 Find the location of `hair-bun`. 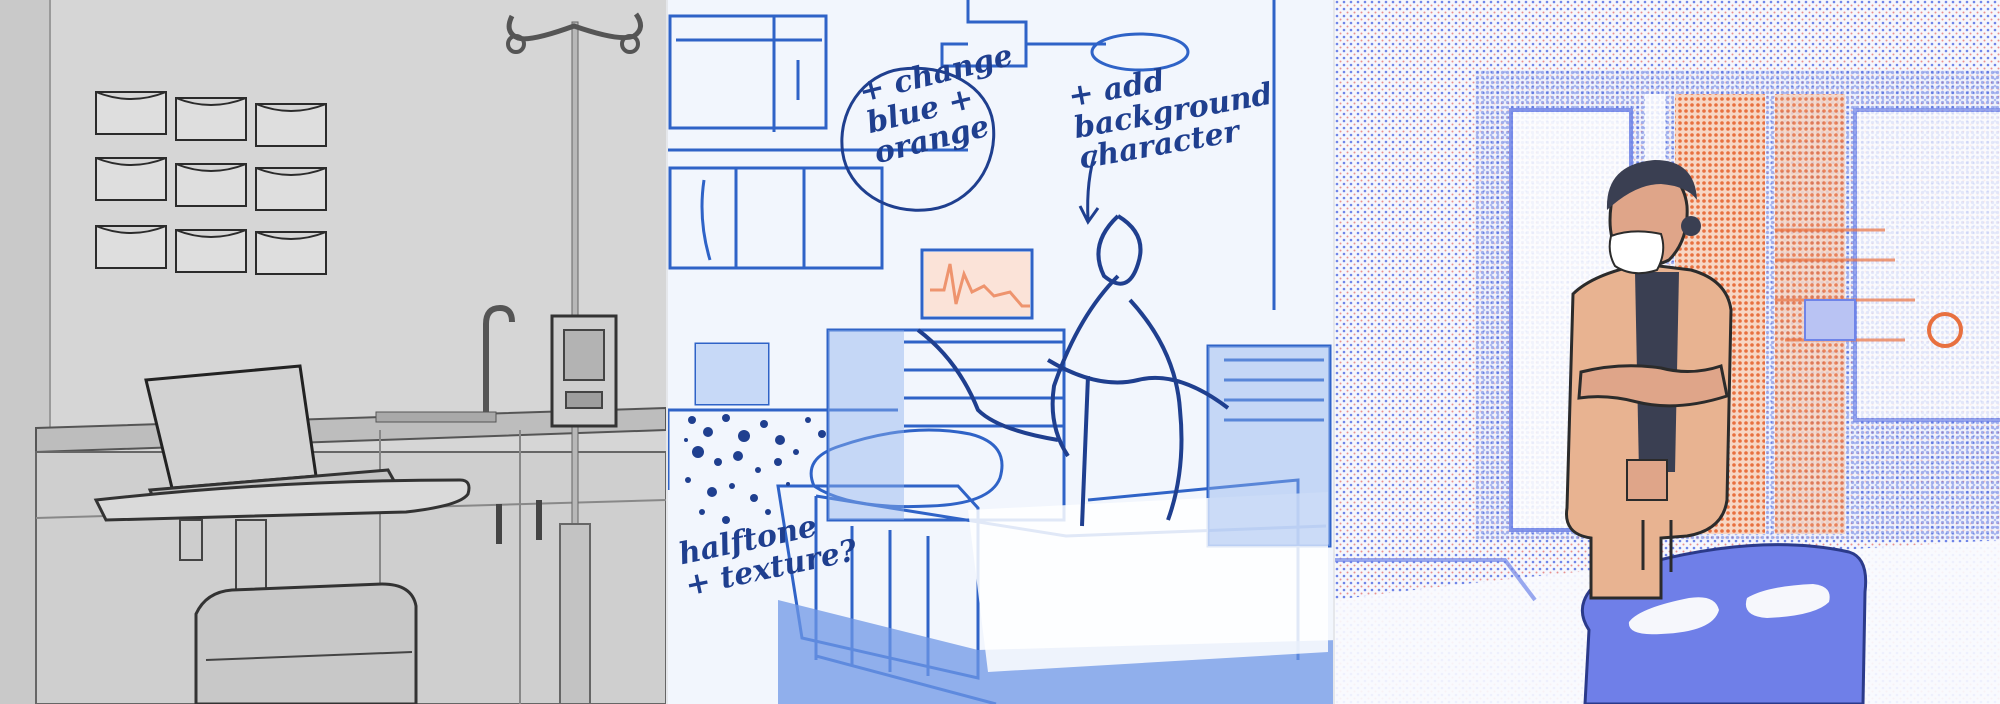

hair-bun is located at coordinates (1691, 226).